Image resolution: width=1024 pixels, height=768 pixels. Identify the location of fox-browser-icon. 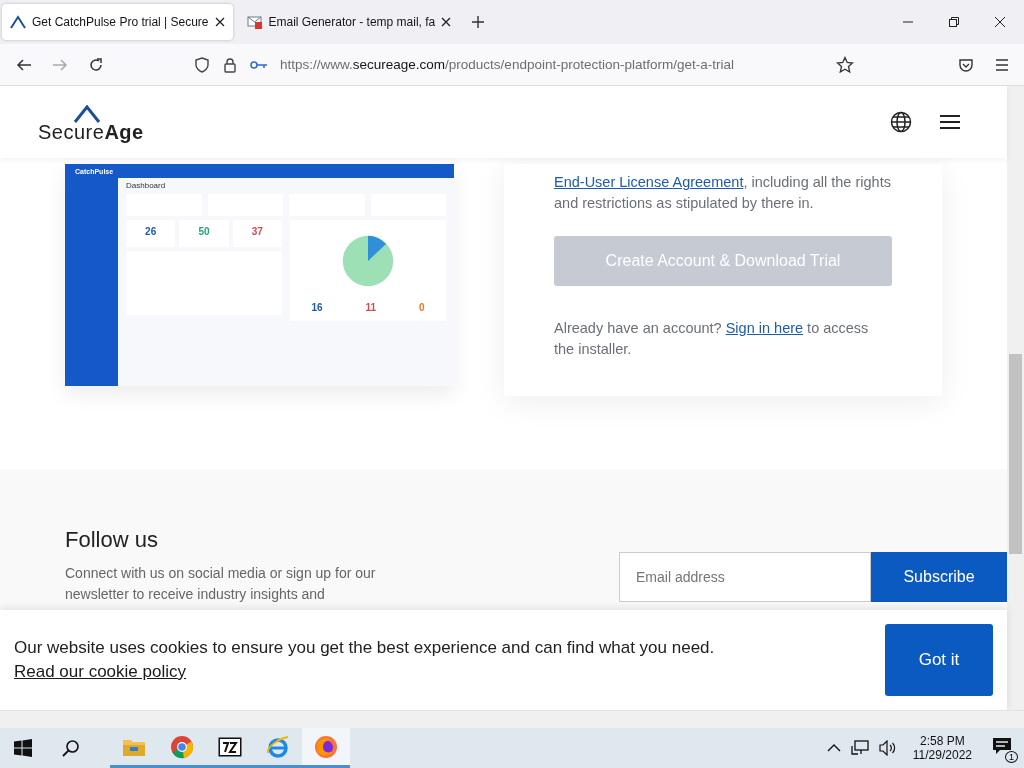
(326, 746).